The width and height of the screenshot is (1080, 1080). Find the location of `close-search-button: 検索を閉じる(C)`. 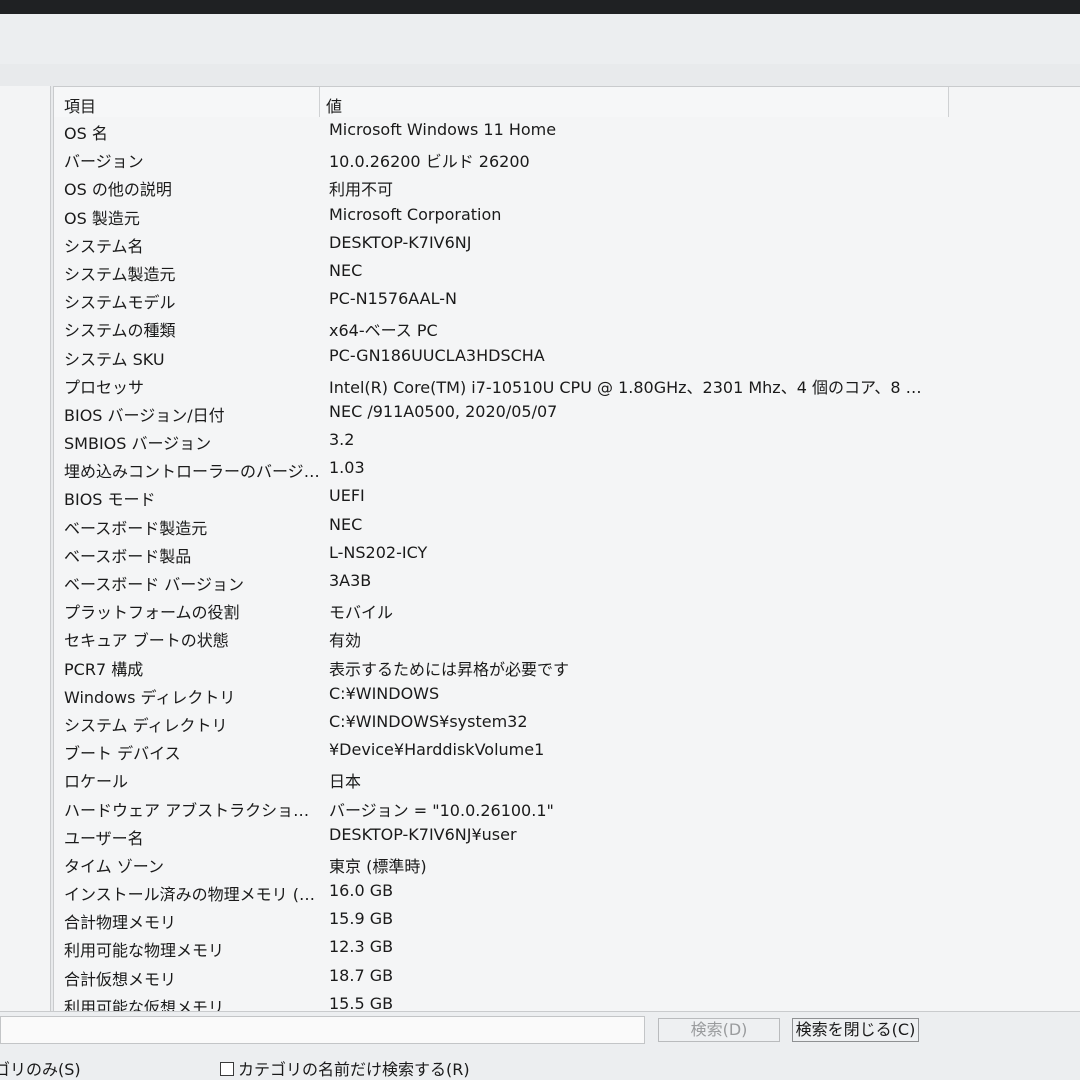

close-search-button: 検索を閉じる(C) is located at coordinates (855, 1030).